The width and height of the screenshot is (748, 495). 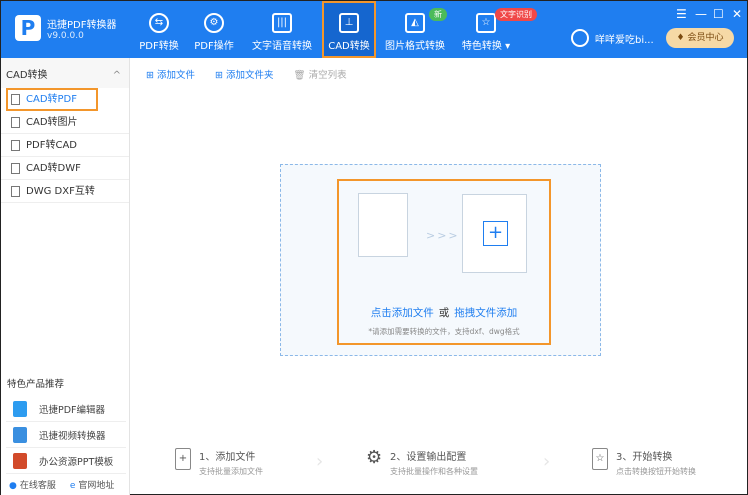 What do you see at coordinates (37, 486) in the screenshot?
I see `link-label: 在线客服` at bounding box center [37, 486].